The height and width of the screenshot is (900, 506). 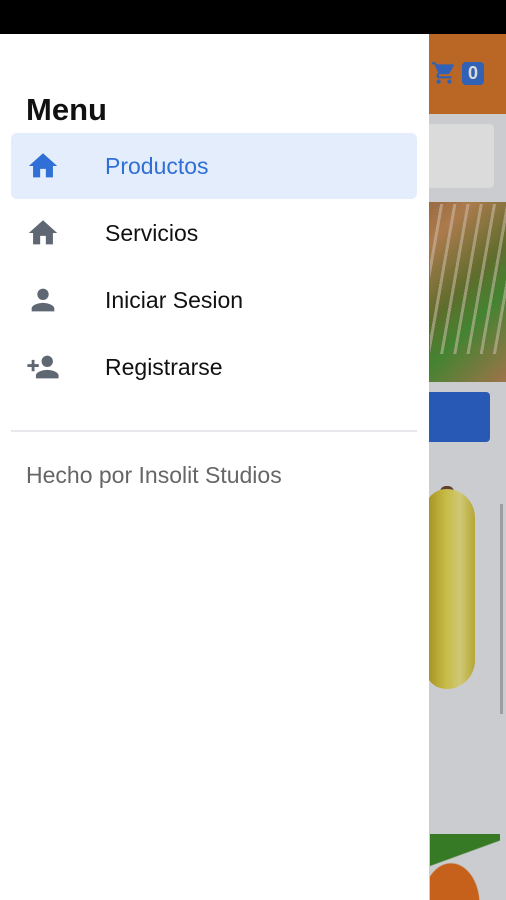 I want to click on person-icon, so click(x=43, y=300).